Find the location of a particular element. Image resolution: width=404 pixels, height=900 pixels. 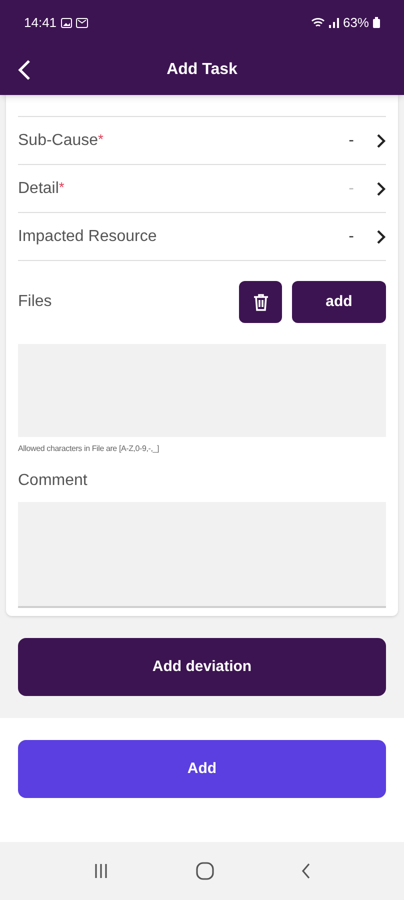

files-label: Files is located at coordinates (35, 302).